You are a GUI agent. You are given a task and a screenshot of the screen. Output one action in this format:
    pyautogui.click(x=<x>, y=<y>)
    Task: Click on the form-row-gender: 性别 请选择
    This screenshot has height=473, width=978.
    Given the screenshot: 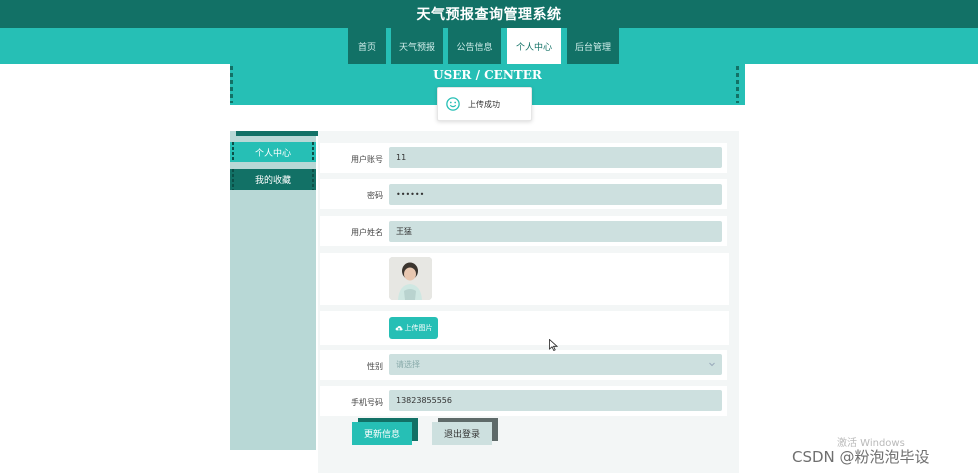 What is the action you would take?
    pyautogui.click(x=523, y=365)
    